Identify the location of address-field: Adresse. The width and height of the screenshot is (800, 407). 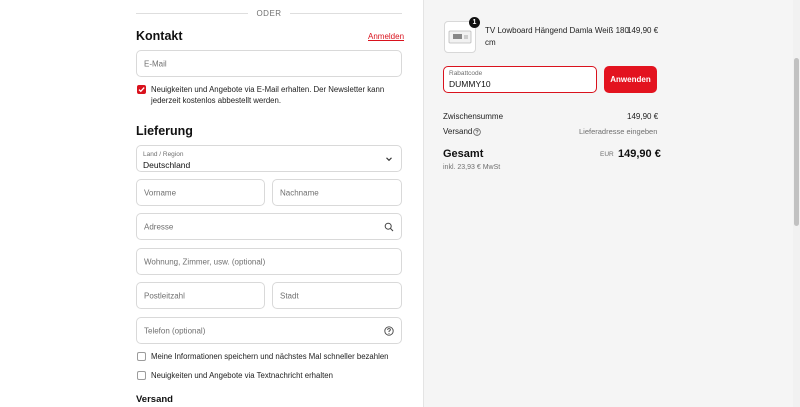
(269, 226).